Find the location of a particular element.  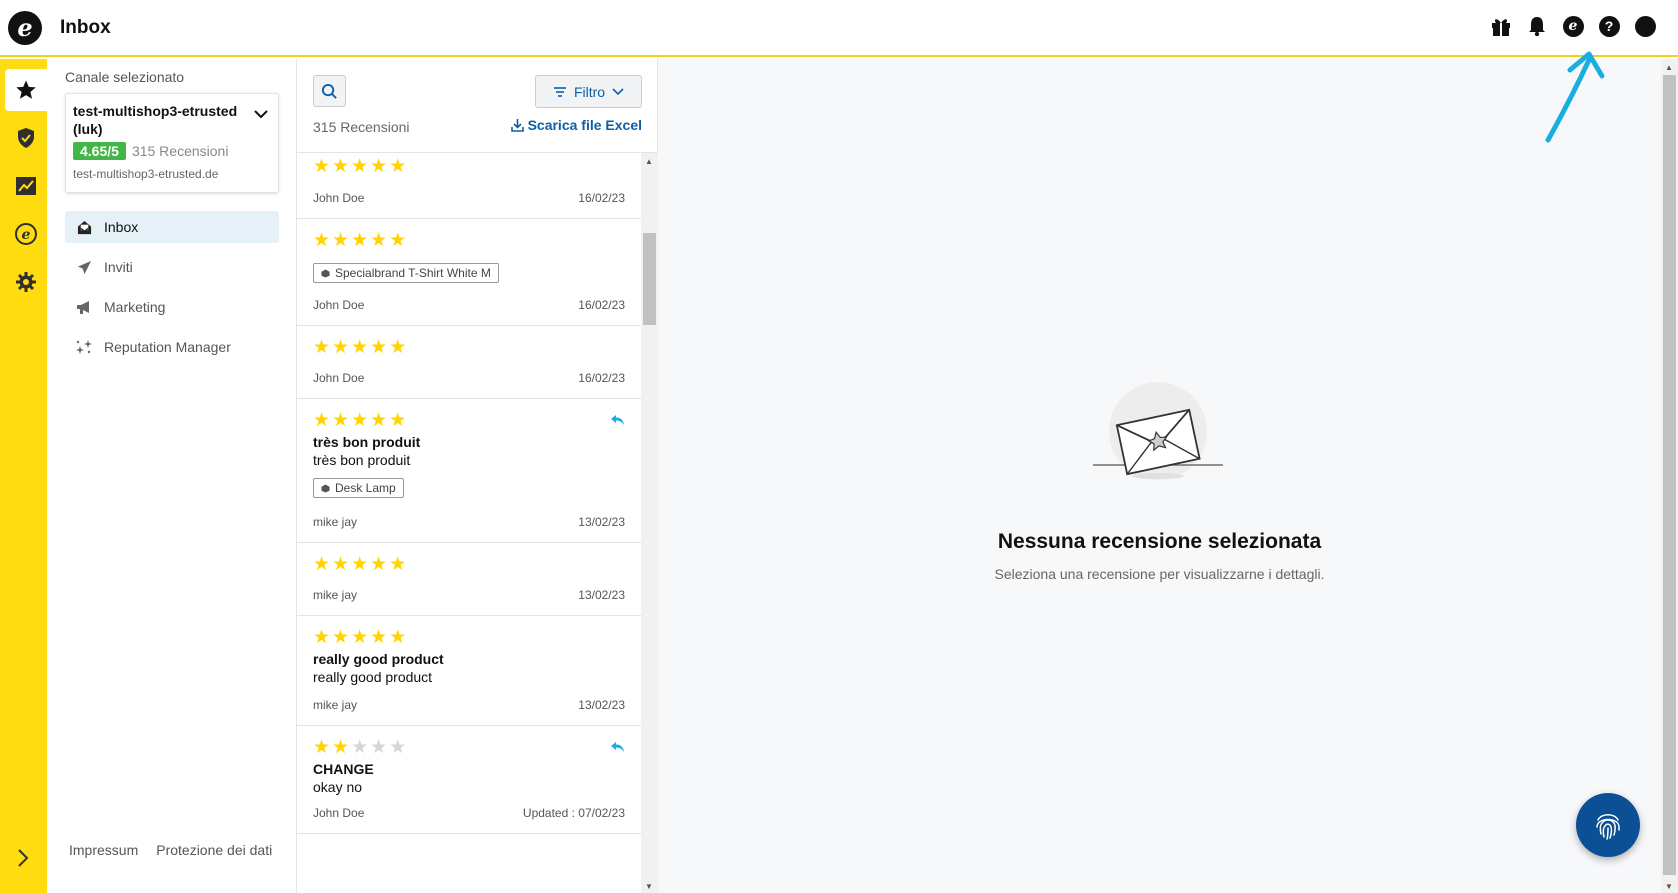

page-title: Inbox is located at coordinates (85, 27).